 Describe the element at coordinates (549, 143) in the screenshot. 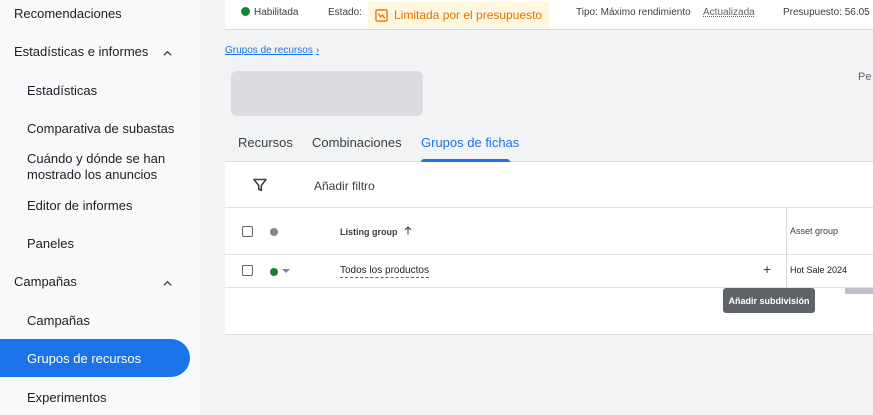

I see `tab-bar: Recursos Combinaciones Grupos de fichas` at that location.